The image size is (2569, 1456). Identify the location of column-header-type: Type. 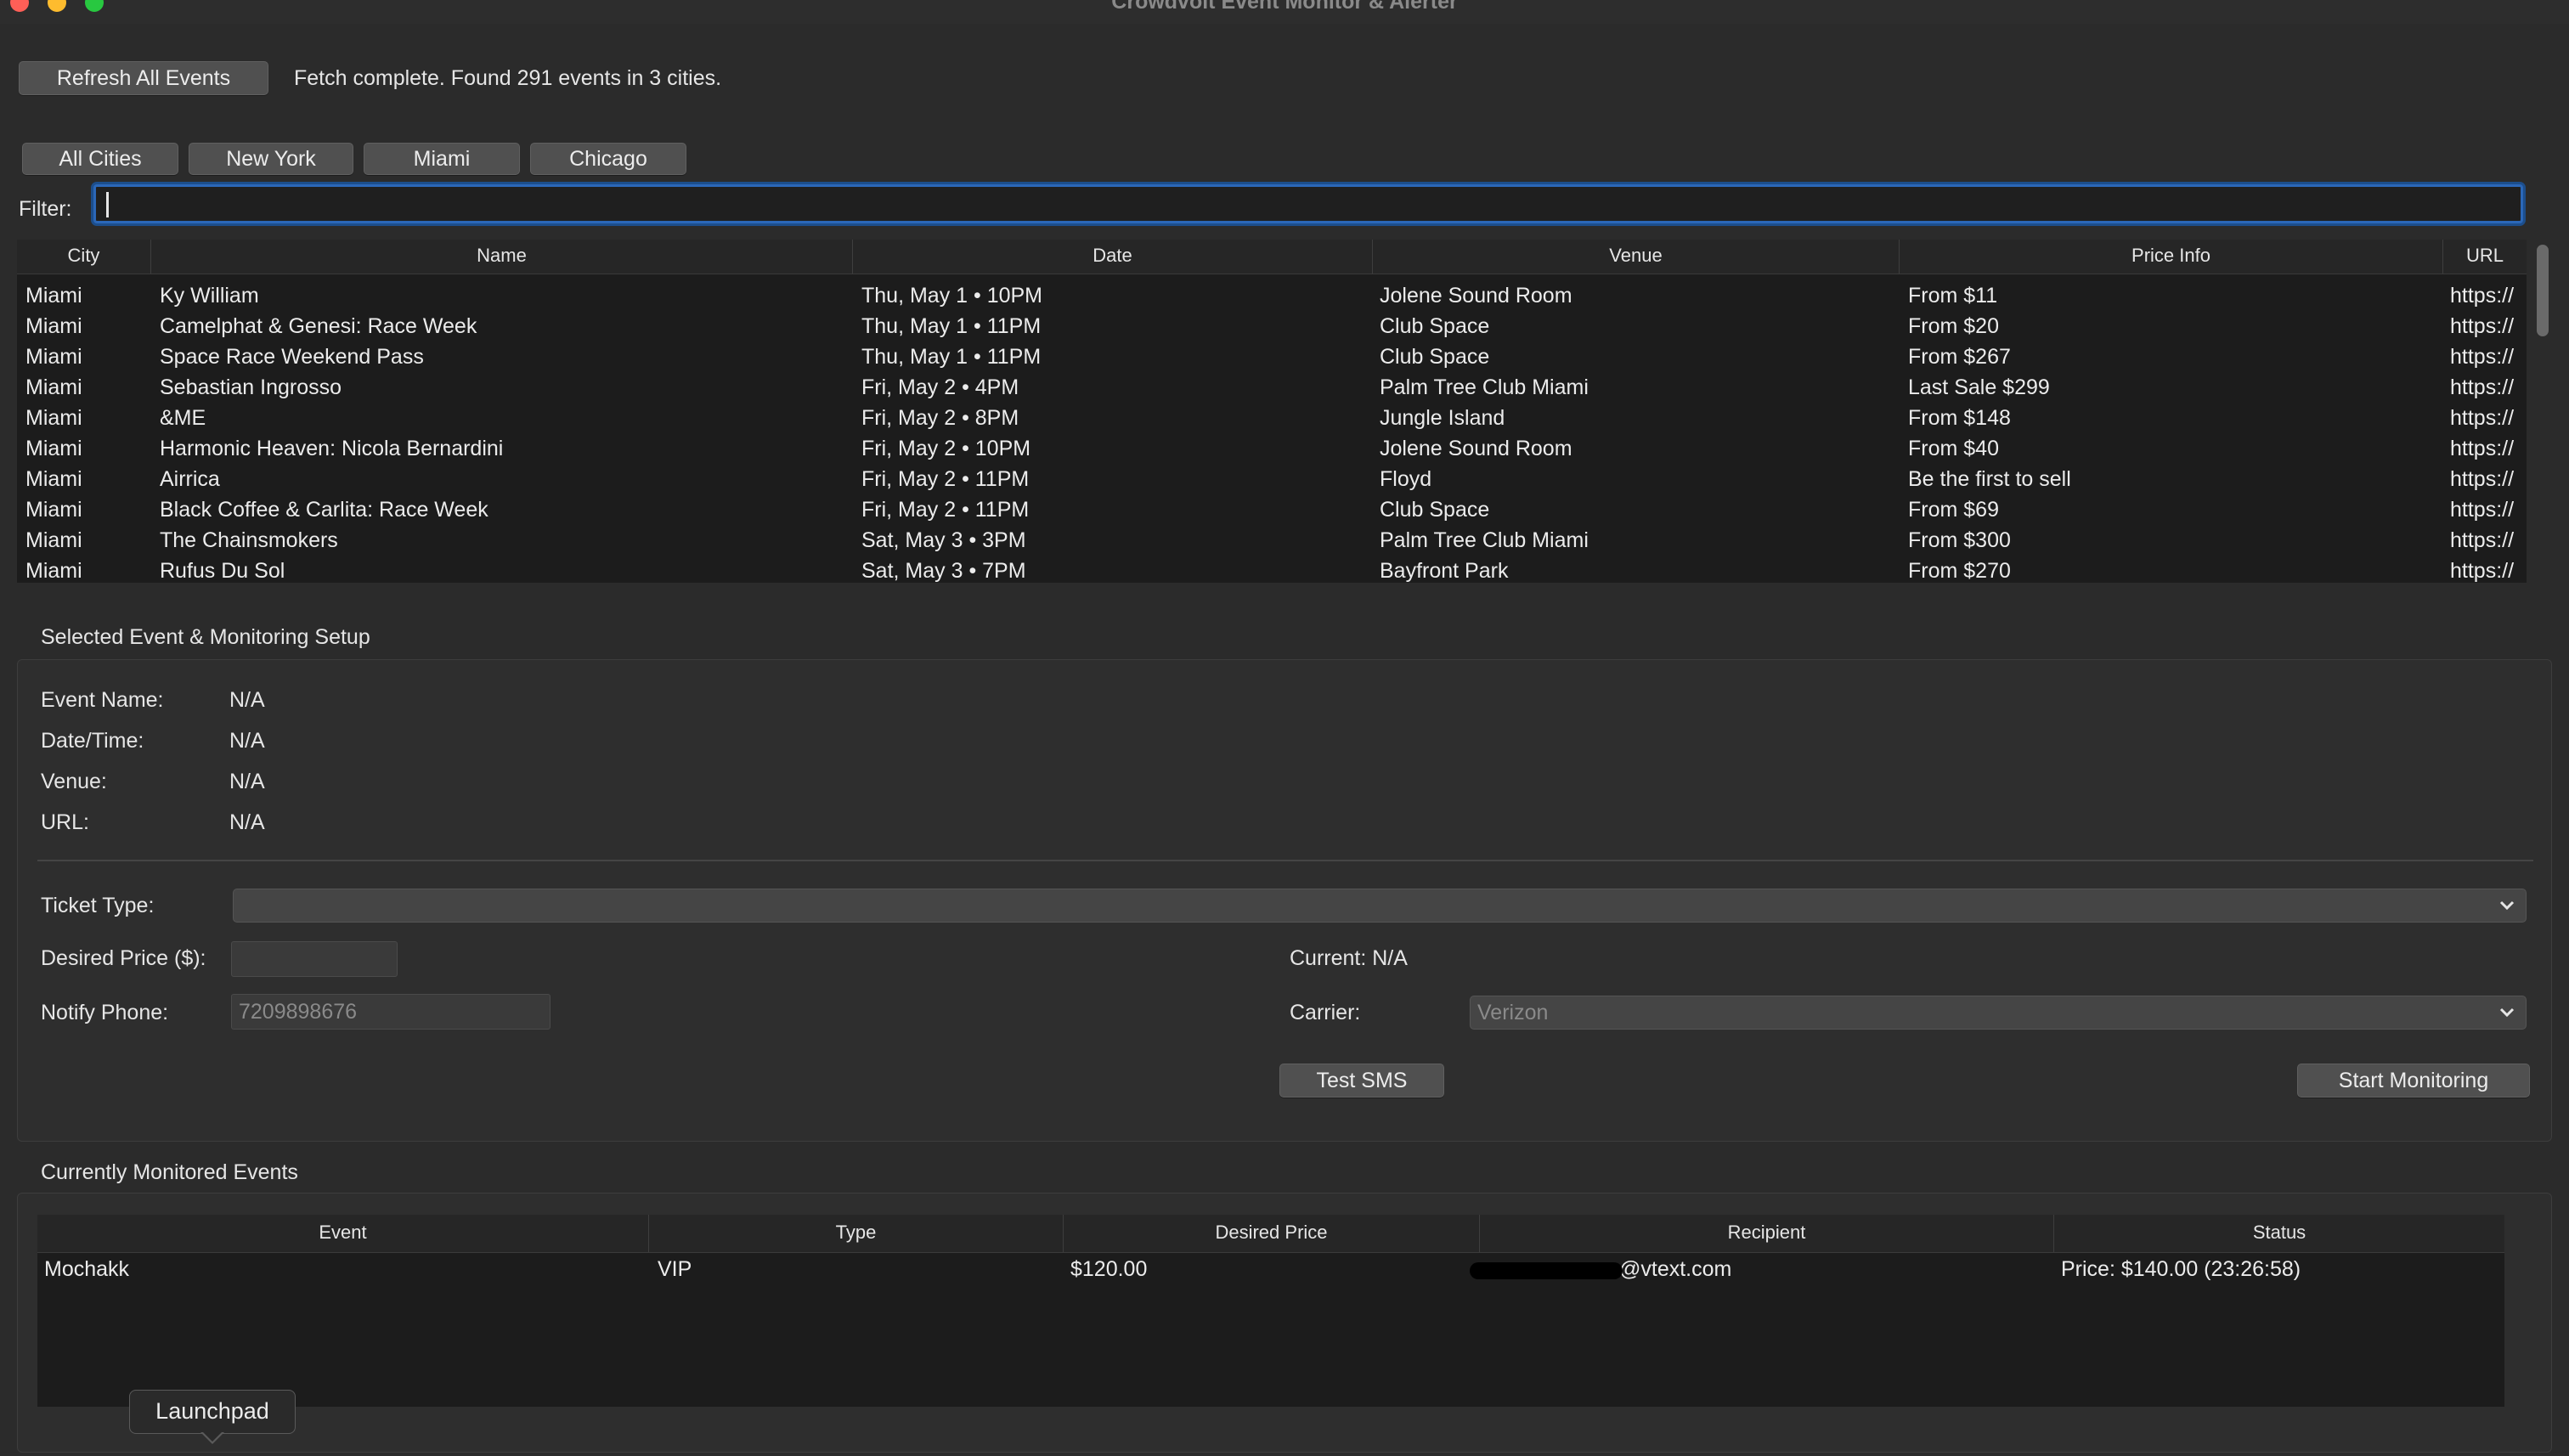
(857, 1234).